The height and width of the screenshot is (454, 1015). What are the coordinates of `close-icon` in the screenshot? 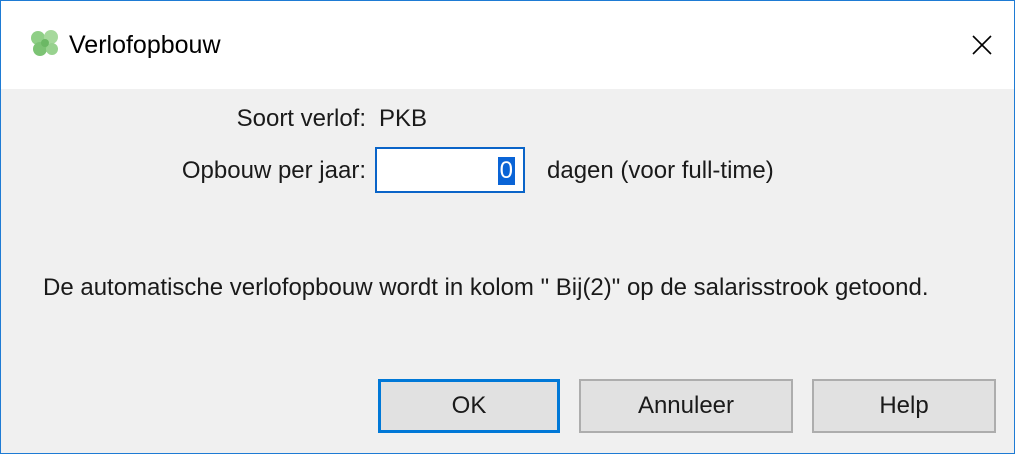 It's located at (982, 45).